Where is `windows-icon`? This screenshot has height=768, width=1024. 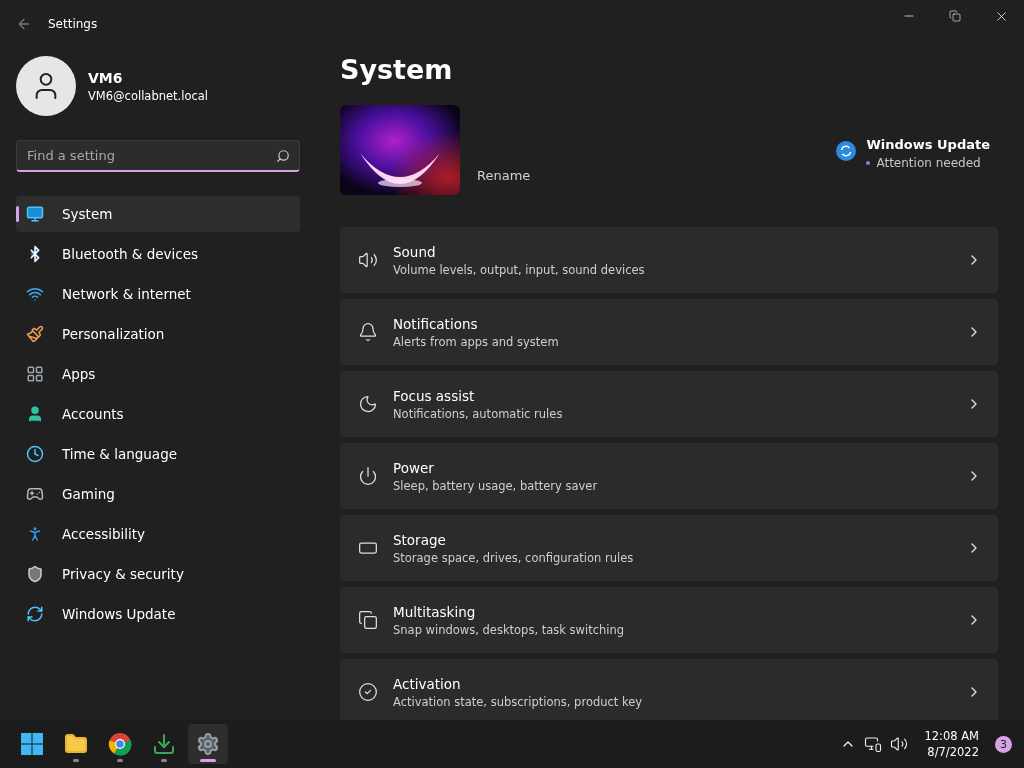 windows-icon is located at coordinates (368, 620).